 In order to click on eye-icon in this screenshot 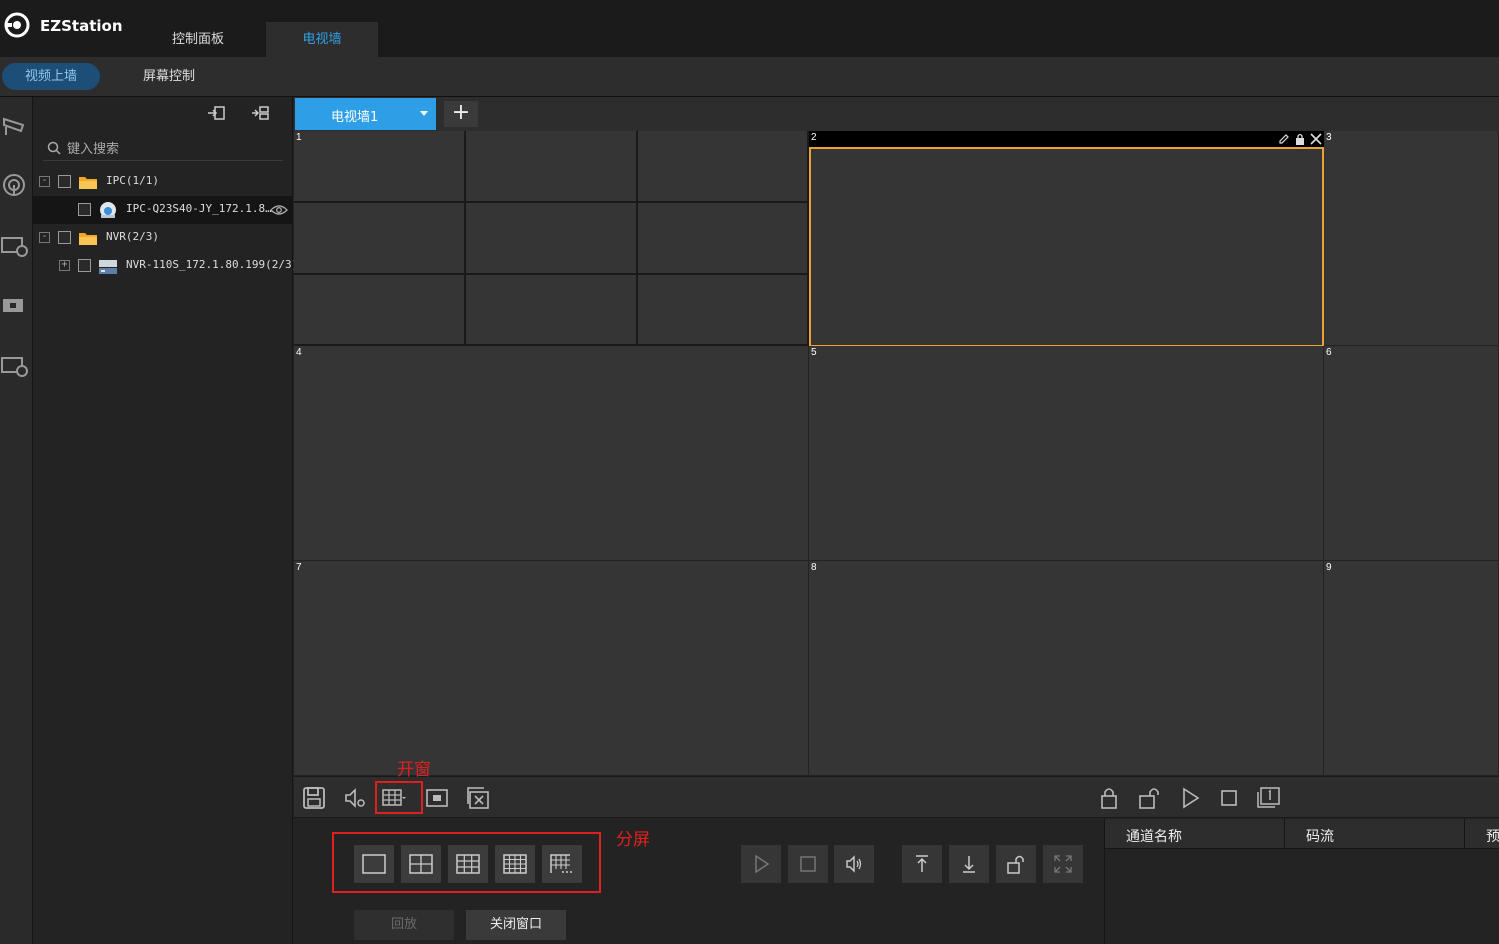, I will do `click(279, 210)`.